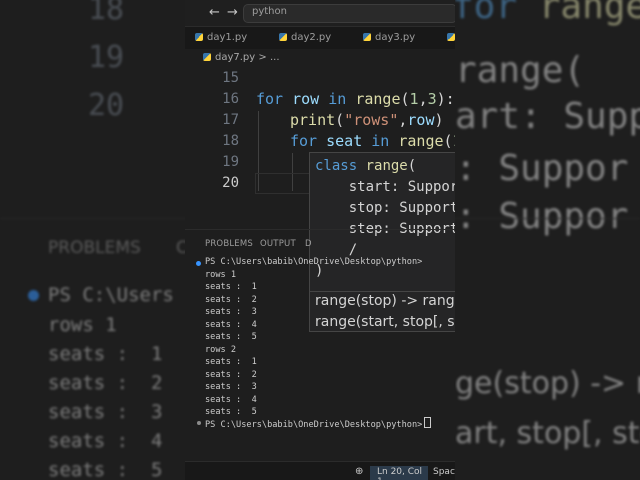  What do you see at coordinates (355, 99) in the screenshot?
I see `code-line-16: for row in range(1,3):` at bounding box center [355, 99].